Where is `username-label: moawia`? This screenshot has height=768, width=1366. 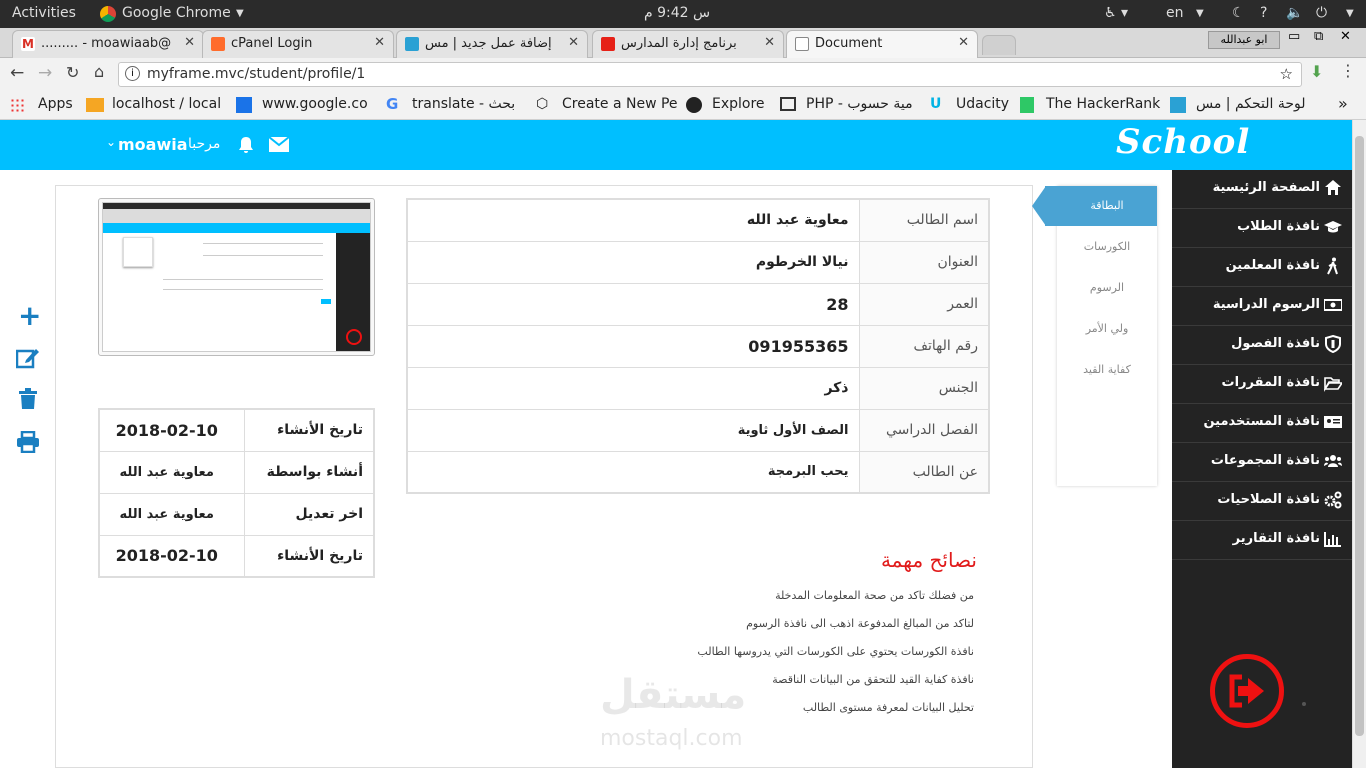
username-label: moawia is located at coordinates (153, 144).